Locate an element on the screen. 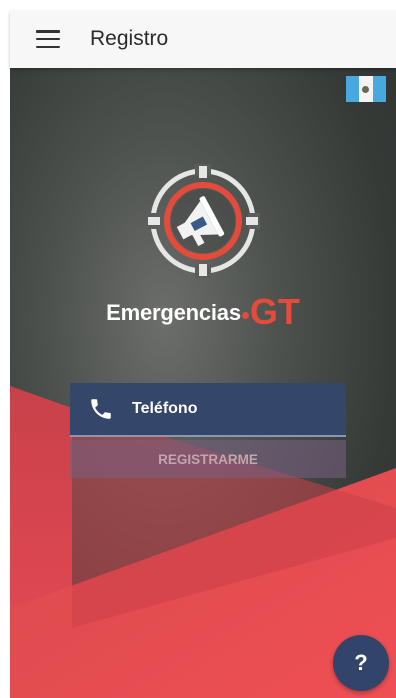 The width and height of the screenshot is (396, 698). brand-name: Emergencias is located at coordinates (173, 312).